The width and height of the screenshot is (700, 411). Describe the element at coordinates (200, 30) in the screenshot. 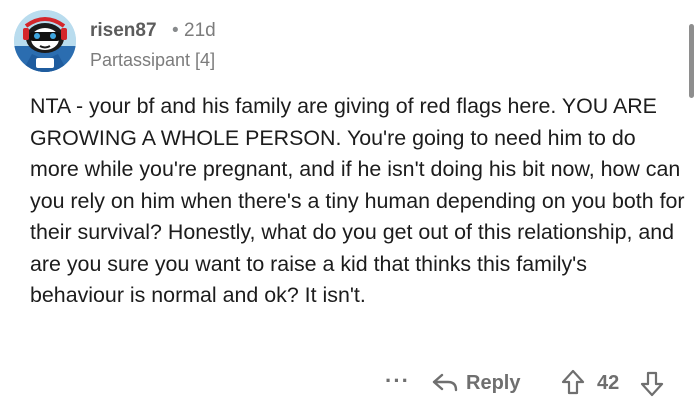

I see `comment-age: 21d` at that location.